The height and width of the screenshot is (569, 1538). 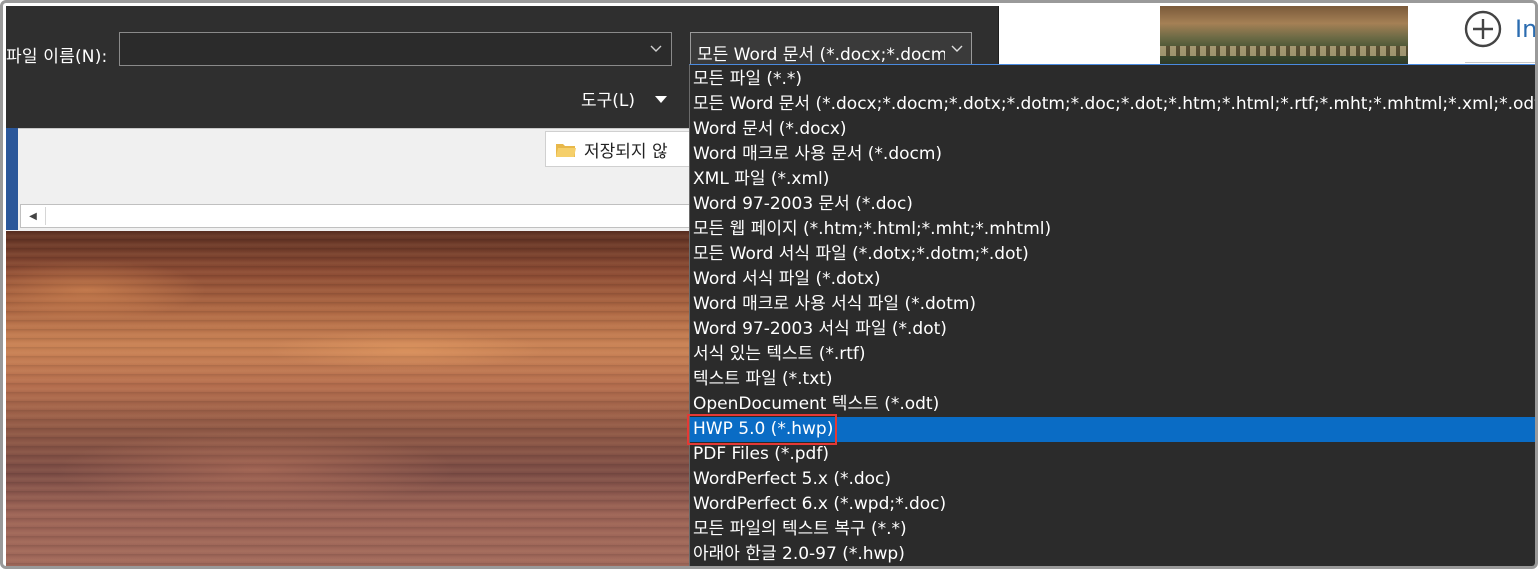 I want to click on filename-label: 파일 이름(N):, so click(x=57, y=57).